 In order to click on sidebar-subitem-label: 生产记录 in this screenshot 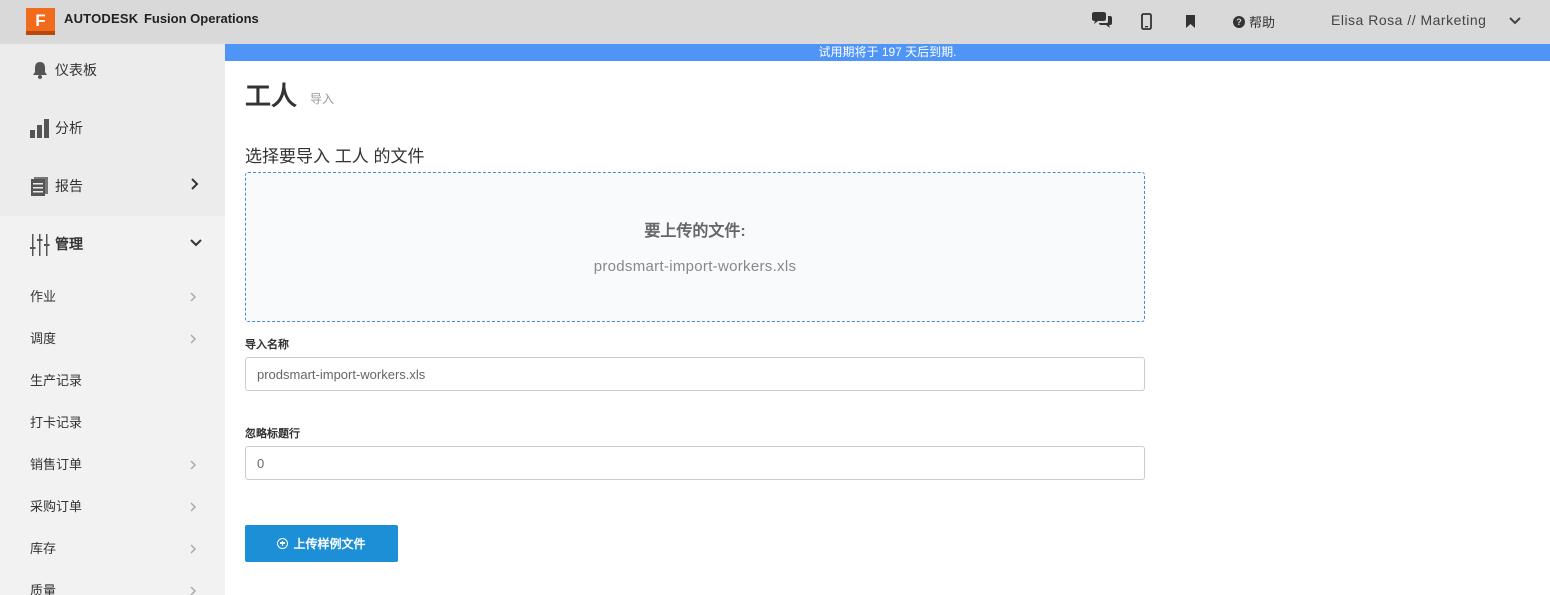, I will do `click(56, 380)`.